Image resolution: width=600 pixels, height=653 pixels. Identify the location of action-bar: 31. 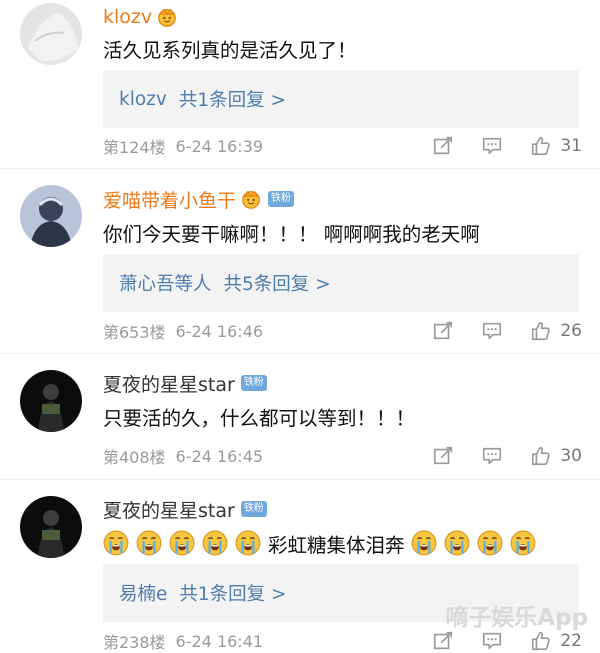
(493, 146).